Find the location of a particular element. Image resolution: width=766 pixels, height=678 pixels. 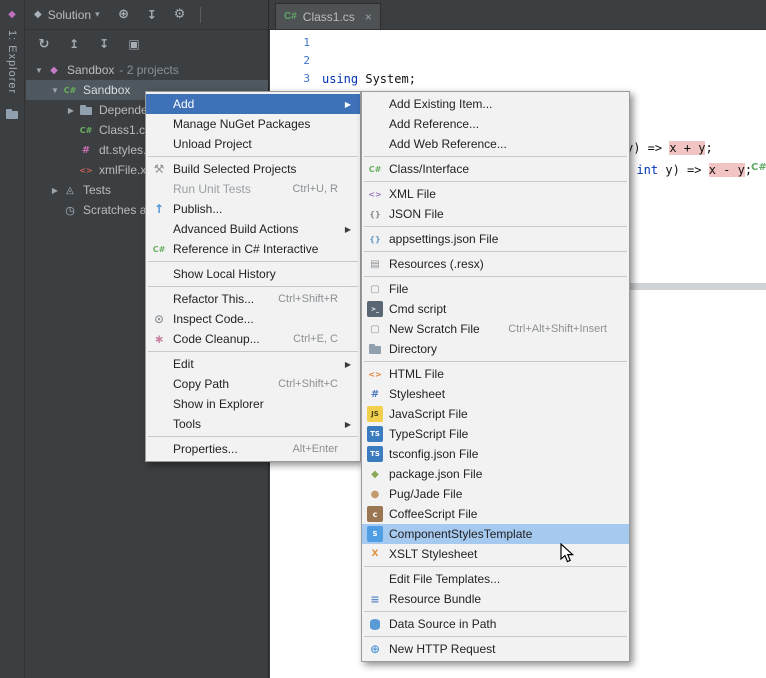

menu-item: S ComponentStylesTemplate is located at coordinates (495, 534).